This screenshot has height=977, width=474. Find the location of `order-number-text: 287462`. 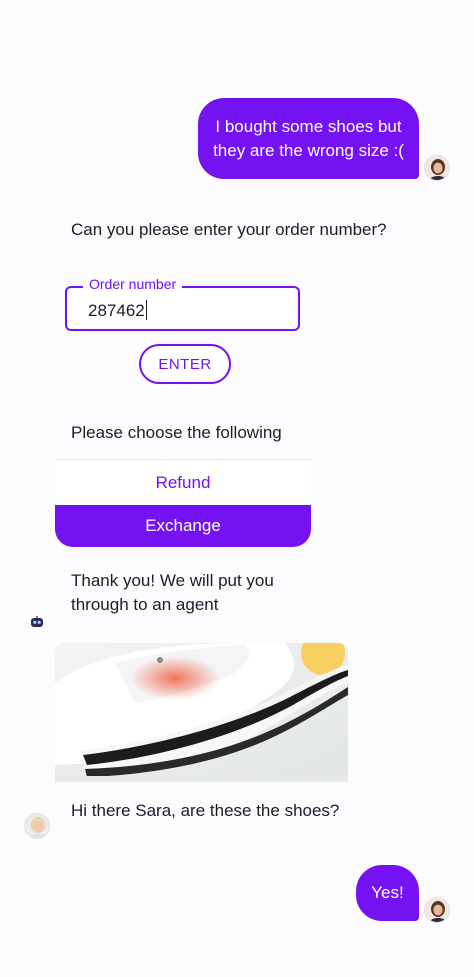

order-number-text: 287462 is located at coordinates (116, 310).